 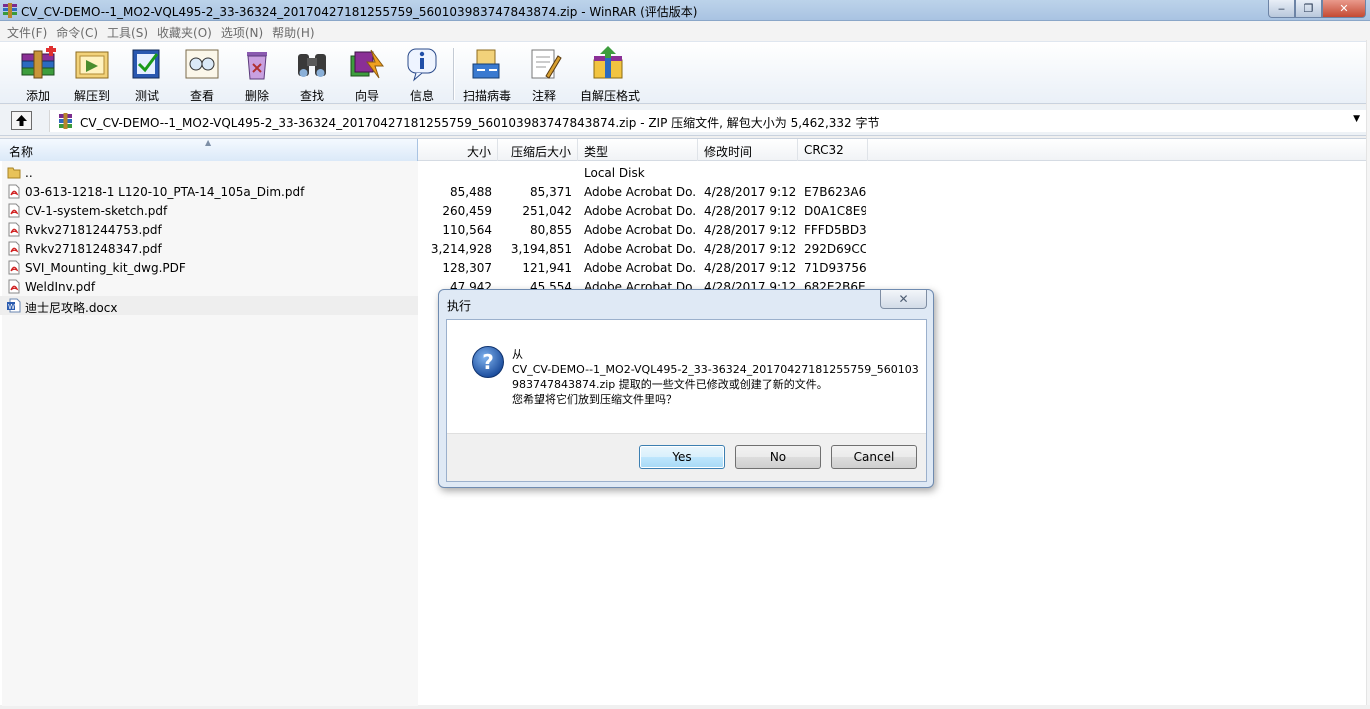 I want to click on column-header-packed: 压缩后大小, so click(x=538, y=150).